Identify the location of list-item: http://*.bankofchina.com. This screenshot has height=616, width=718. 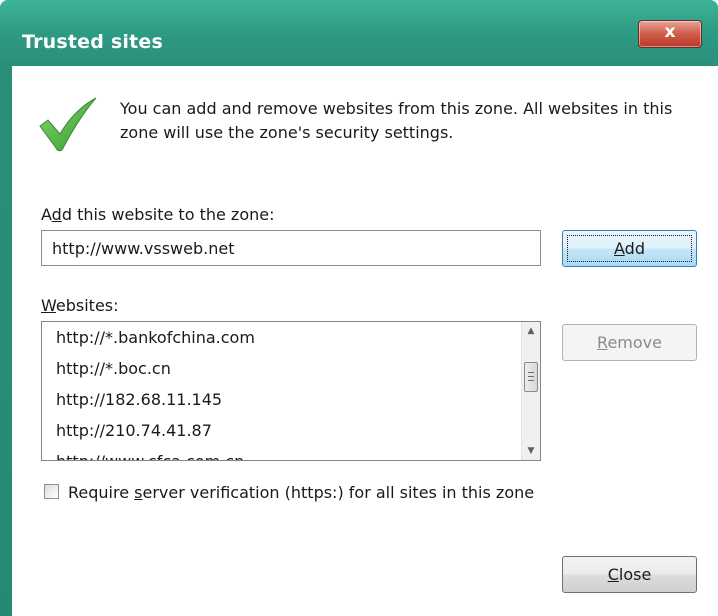
(282, 337).